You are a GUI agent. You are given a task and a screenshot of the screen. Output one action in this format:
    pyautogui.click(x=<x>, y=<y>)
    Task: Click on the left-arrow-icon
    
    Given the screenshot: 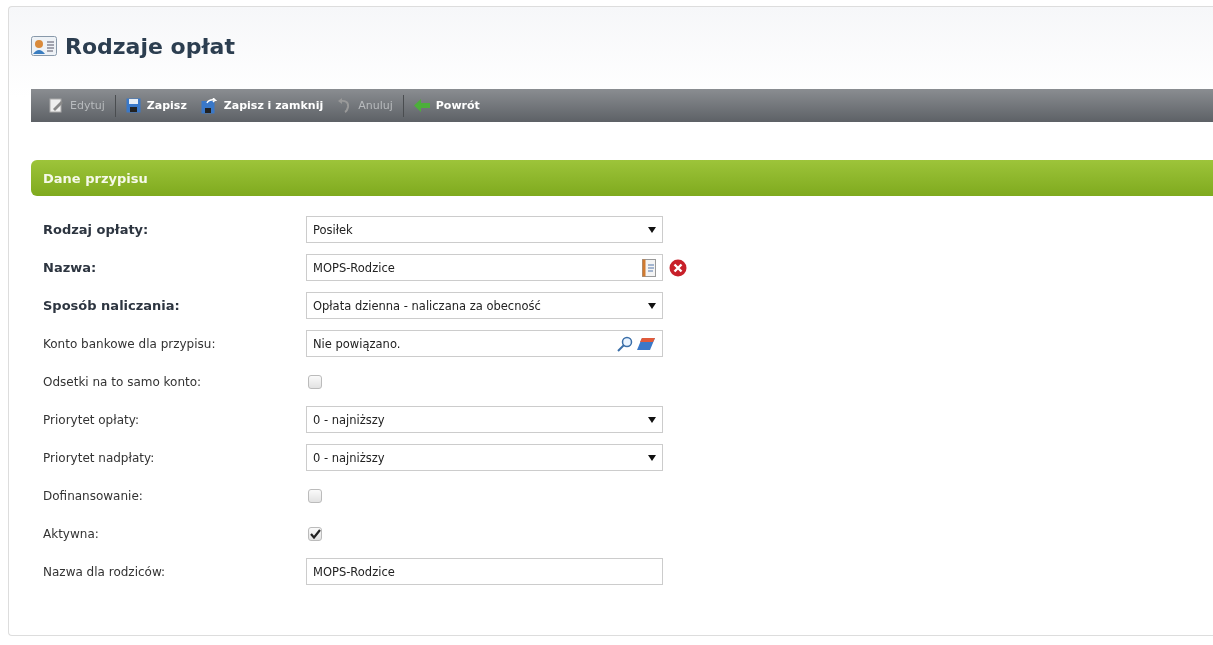 What is the action you would take?
    pyautogui.click(x=421, y=105)
    